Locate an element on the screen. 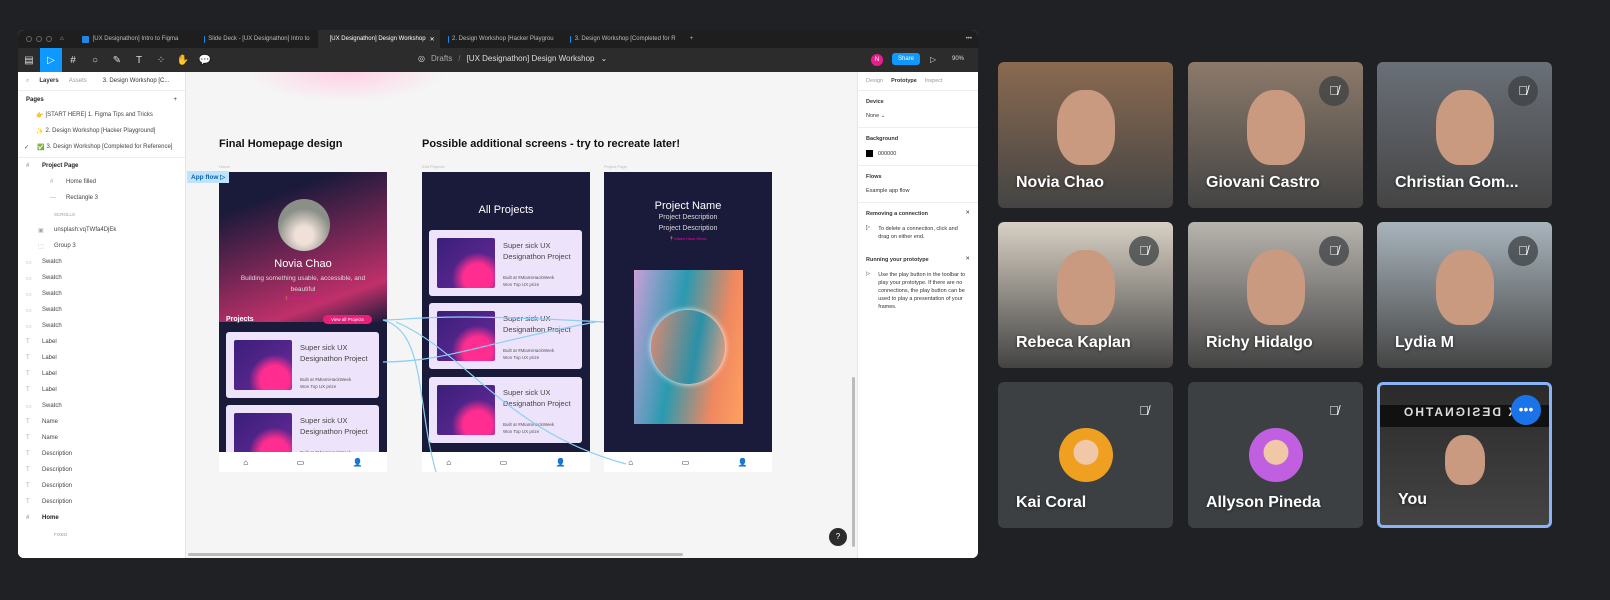 This screenshot has width=1610, height=600. drafts-link: Drafts is located at coordinates (441, 58).